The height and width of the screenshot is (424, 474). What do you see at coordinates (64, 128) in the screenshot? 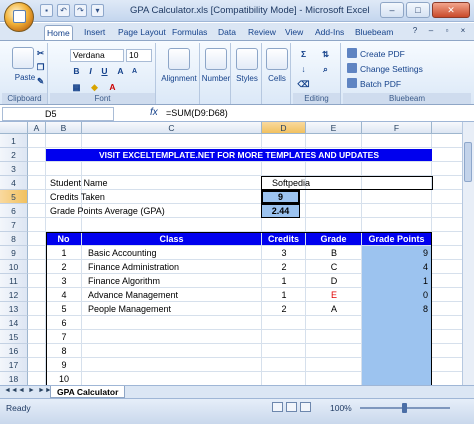
I see `column-header-b: B` at bounding box center [64, 128].